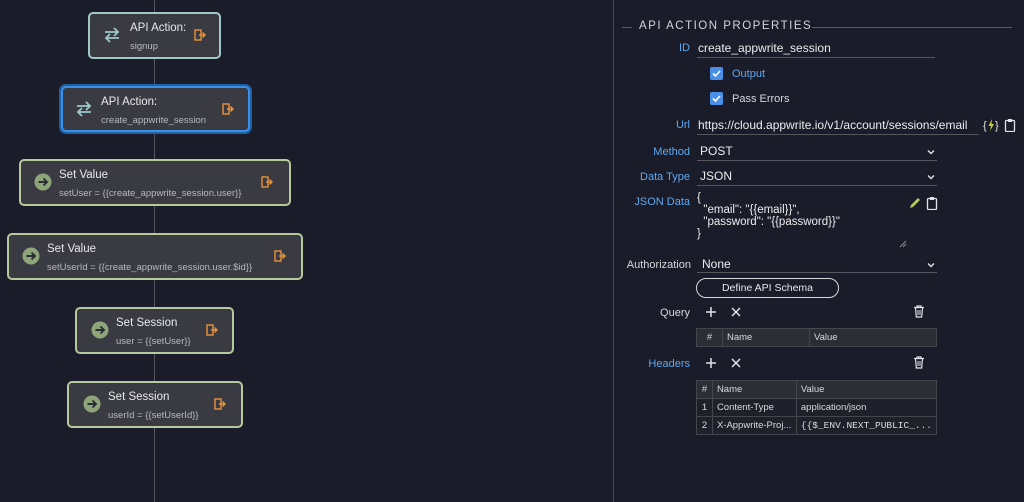  I want to click on define-api-schema-button: Define API Schema, so click(767, 288).